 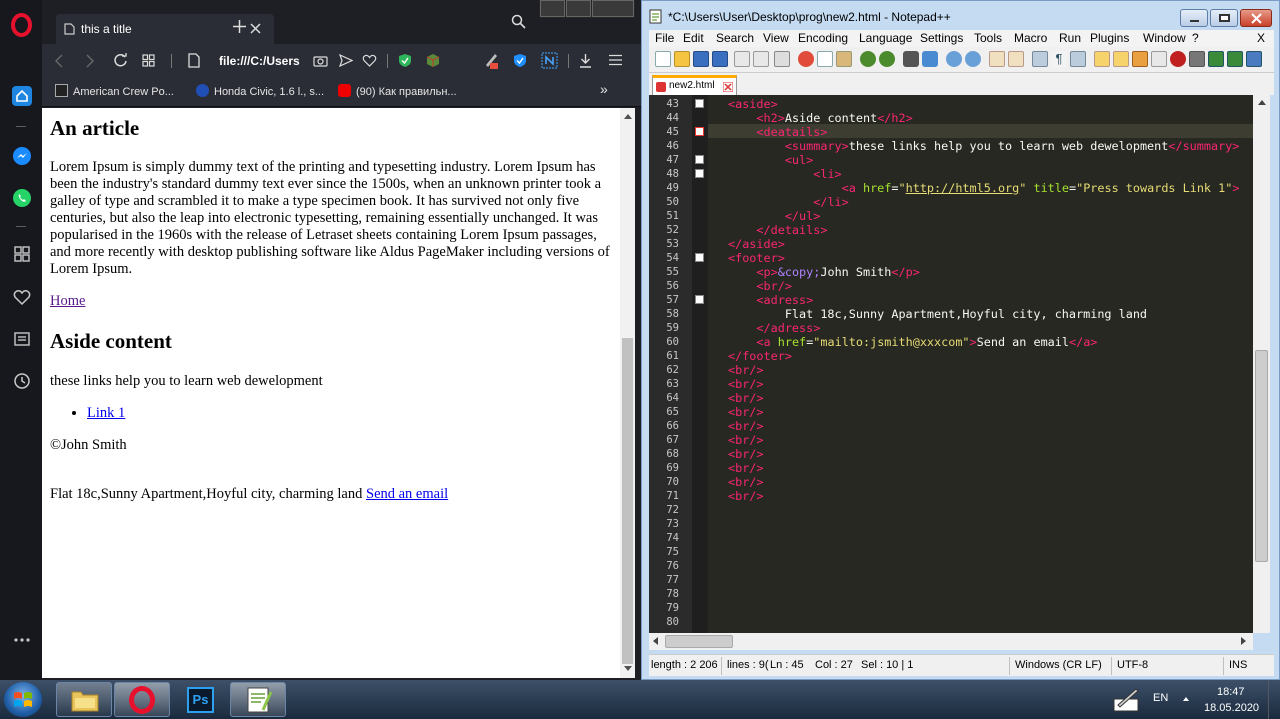 I want to click on start-icon, so click(x=23, y=699).